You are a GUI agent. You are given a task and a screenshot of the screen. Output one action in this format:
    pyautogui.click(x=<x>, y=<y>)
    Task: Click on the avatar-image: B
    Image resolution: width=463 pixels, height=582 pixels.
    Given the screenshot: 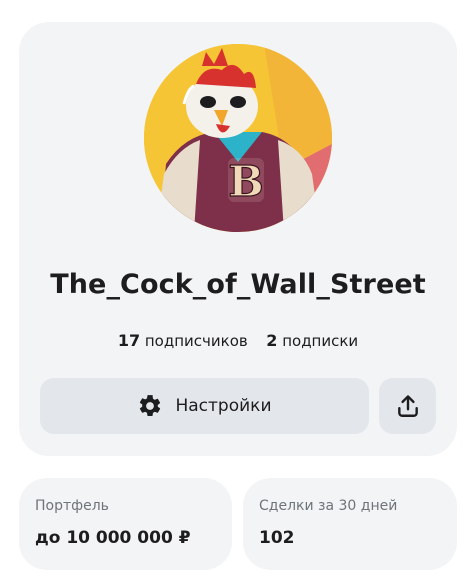 What is the action you would take?
    pyautogui.click(x=238, y=138)
    